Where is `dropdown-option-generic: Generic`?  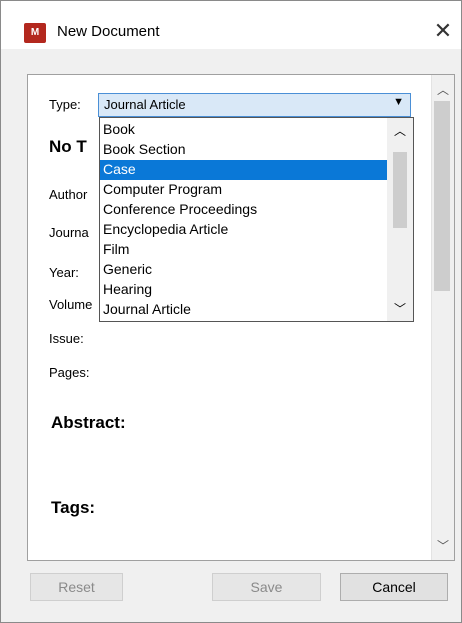
dropdown-option-generic: Generic is located at coordinates (243, 270).